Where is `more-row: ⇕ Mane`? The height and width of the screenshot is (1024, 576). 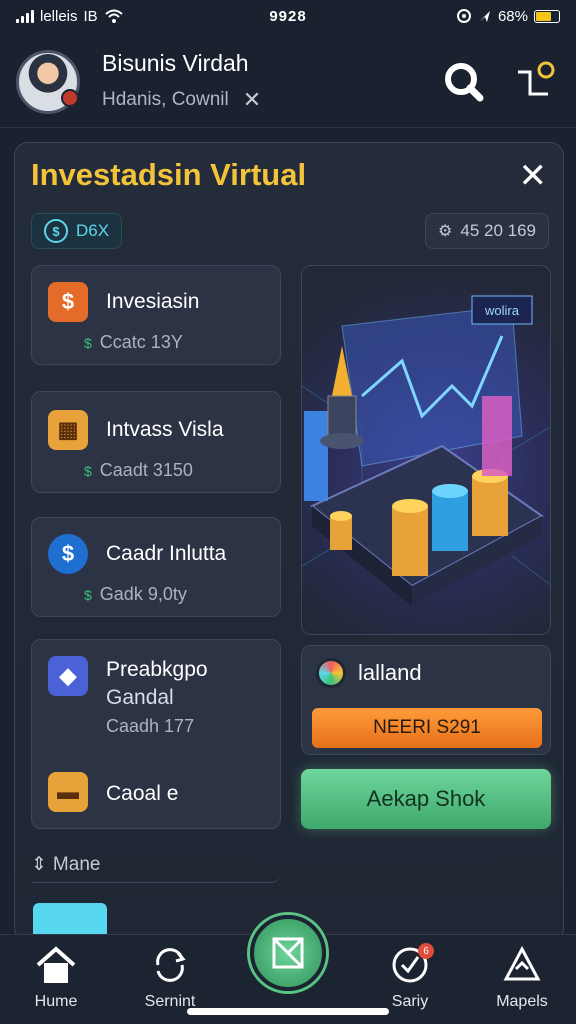 more-row: ⇕ Mane is located at coordinates (156, 865).